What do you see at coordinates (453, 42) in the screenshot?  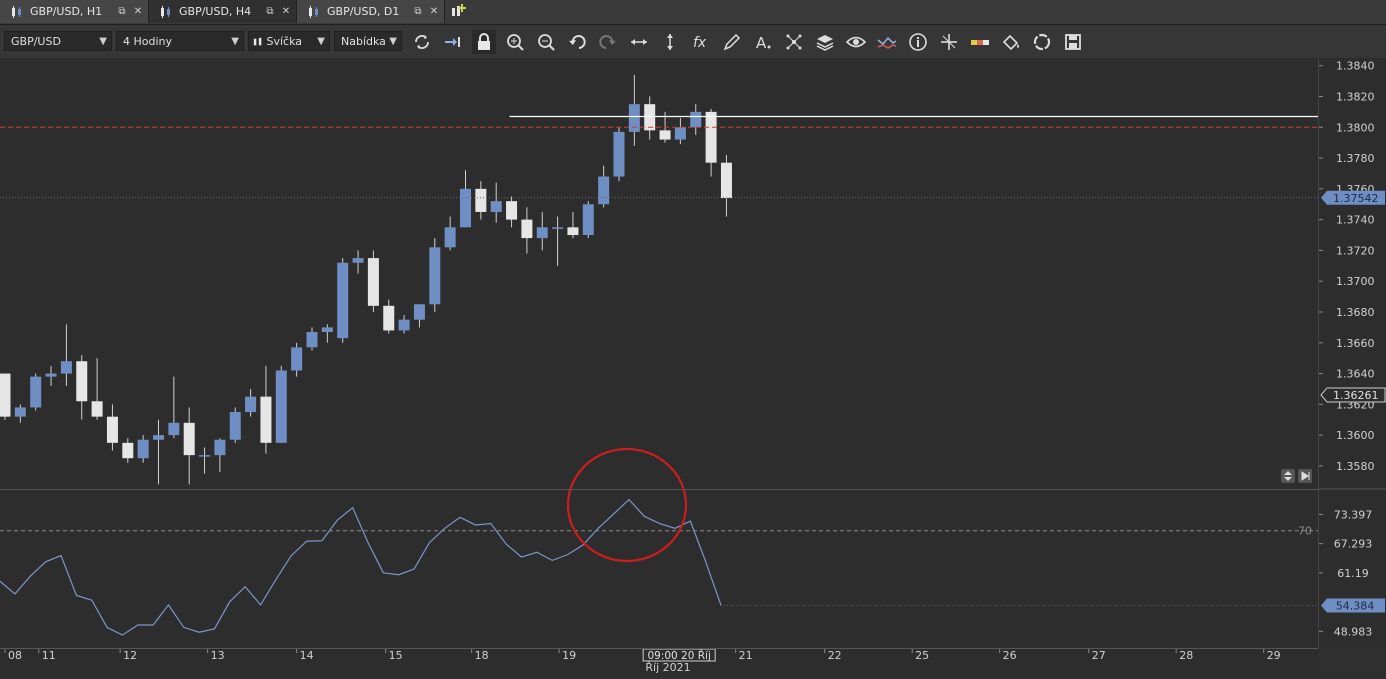 I see `scroll-end-icon` at bounding box center [453, 42].